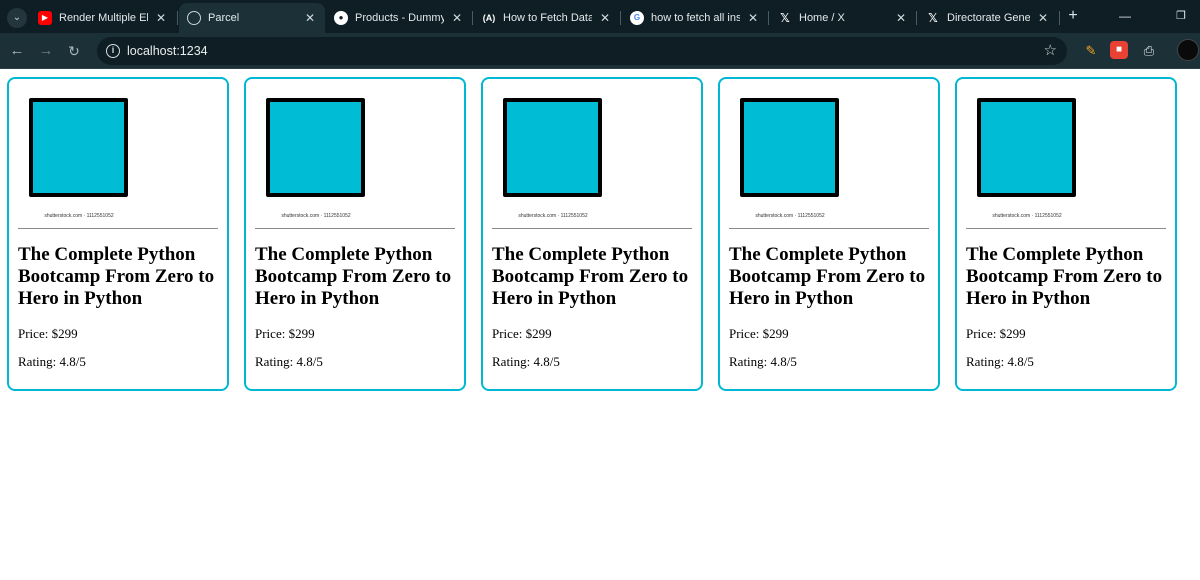 This screenshot has width=1200, height=580. I want to click on tab-google-search: G how to fetch all insid ✕, so click(695, 18).